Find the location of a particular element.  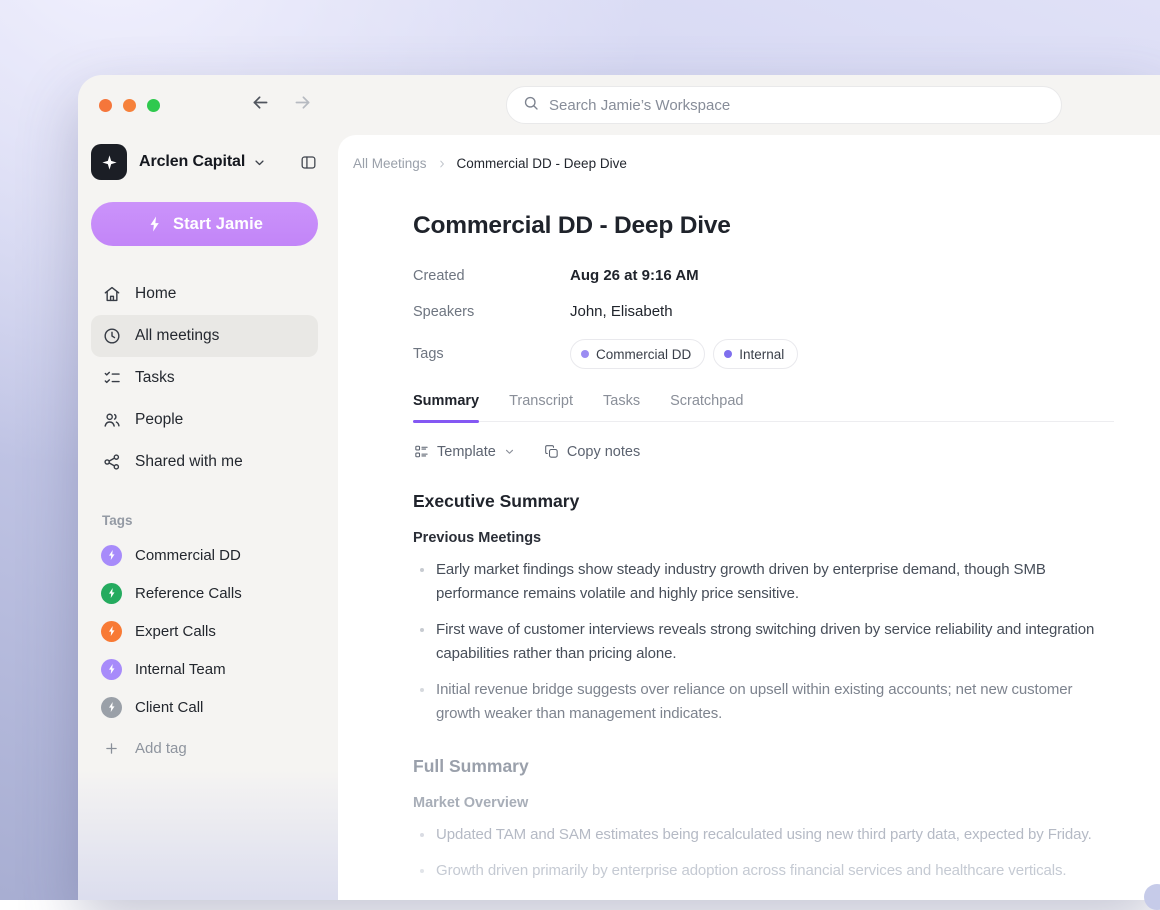

zoom-window-icon is located at coordinates (153, 105).